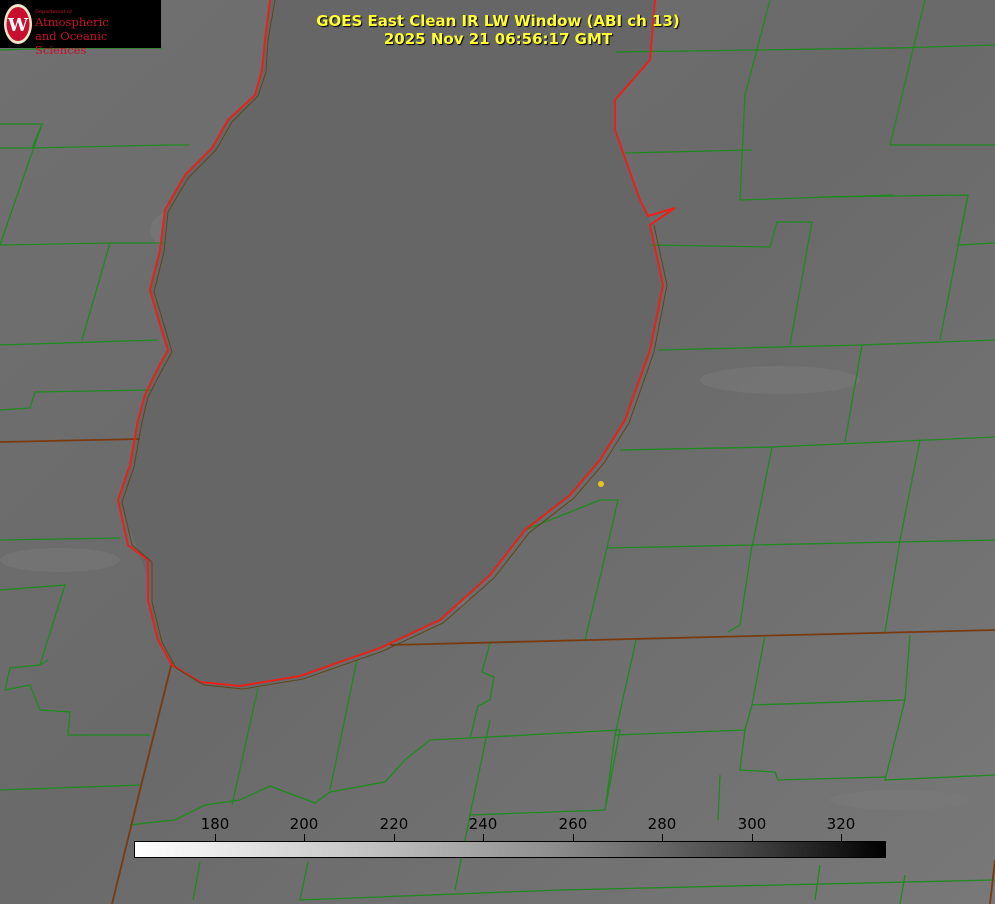 Image resolution: width=995 pixels, height=904 pixels. What do you see at coordinates (394, 824) in the screenshot?
I see `colorbar-tick-label: 220` at bounding box center [394, 824].